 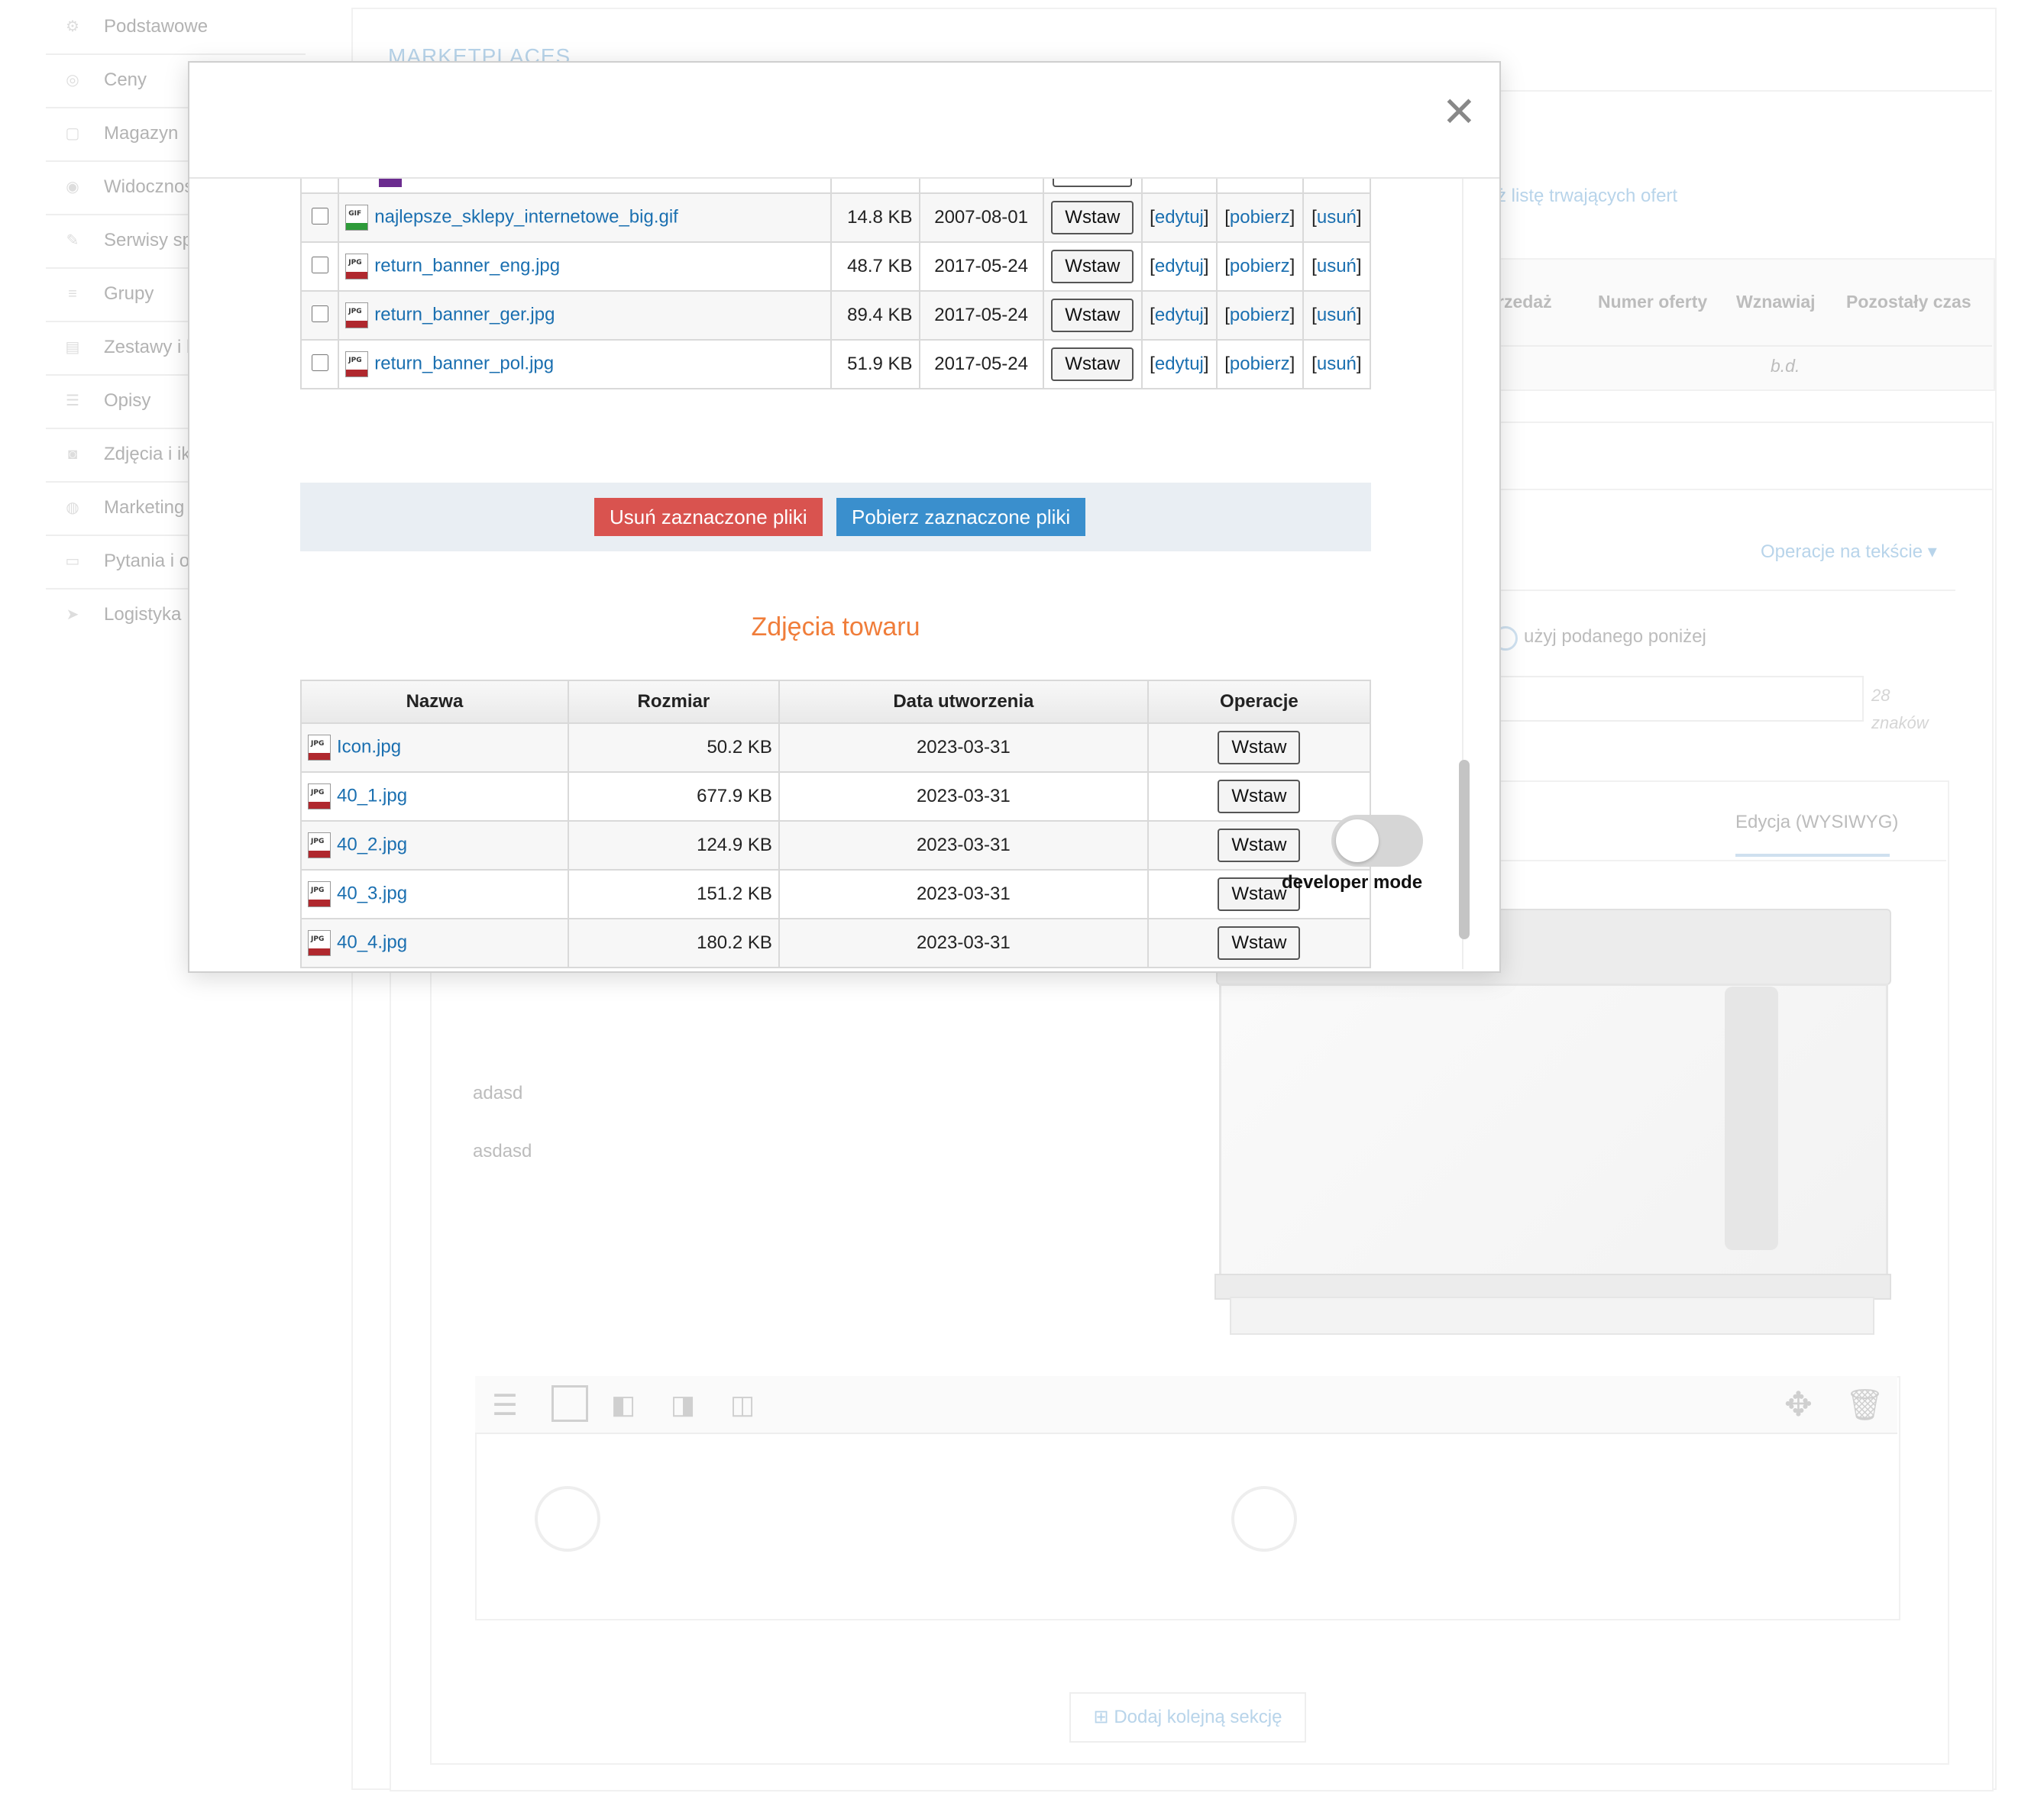 What do you see at coordinates (673, 943) in the screenshot?
I see `photo-size: 180.2 KB` at bounding box center [673, 943].